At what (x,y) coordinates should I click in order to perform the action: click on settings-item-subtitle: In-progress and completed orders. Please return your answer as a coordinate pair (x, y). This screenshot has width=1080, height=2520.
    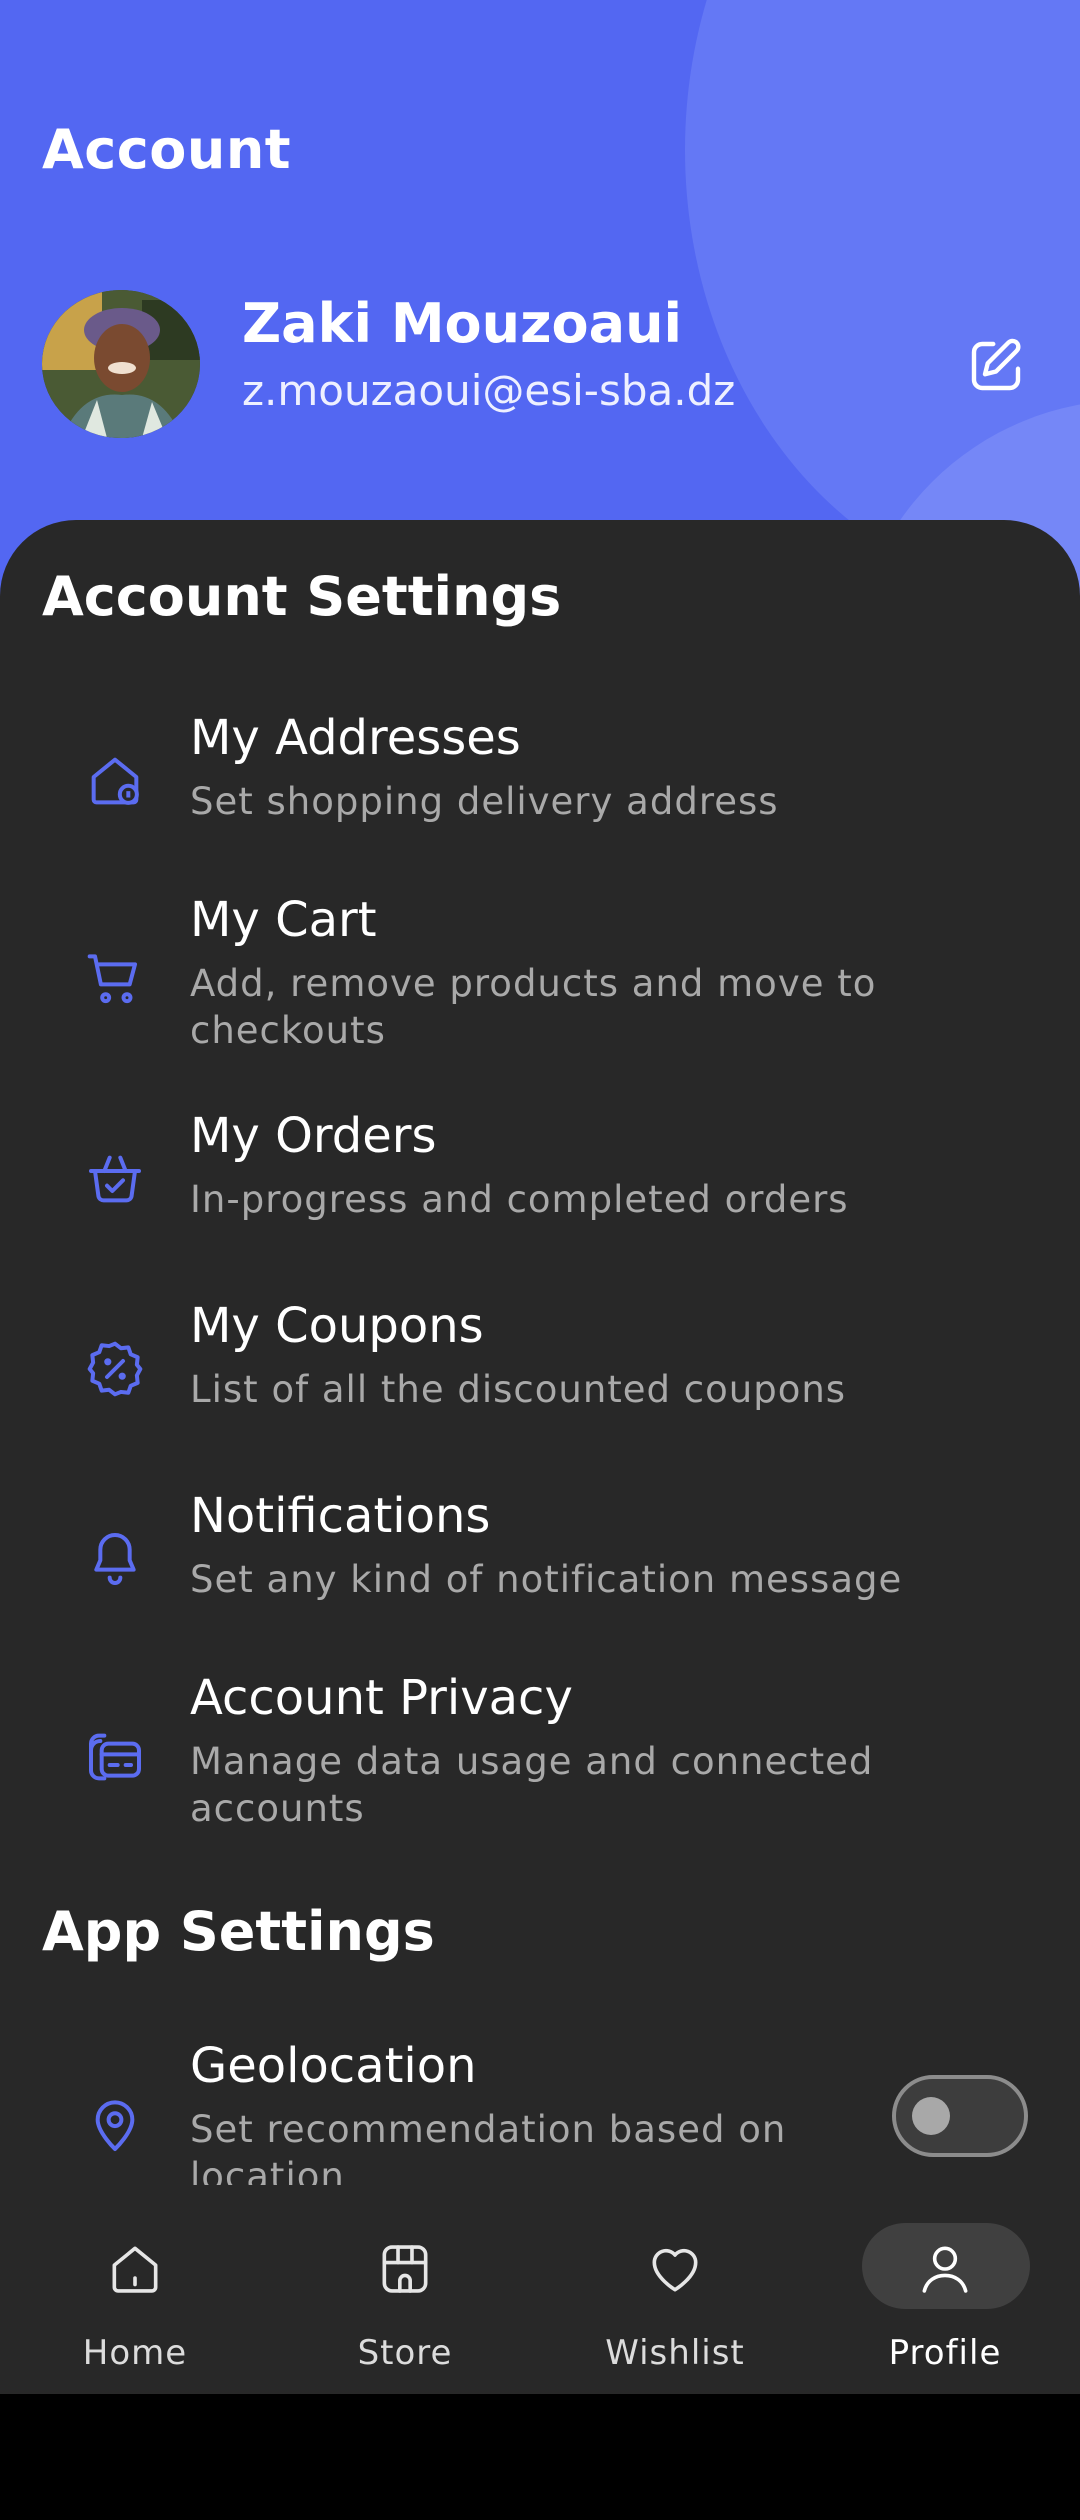
    Looking at the image, I should click on (519, 1199).